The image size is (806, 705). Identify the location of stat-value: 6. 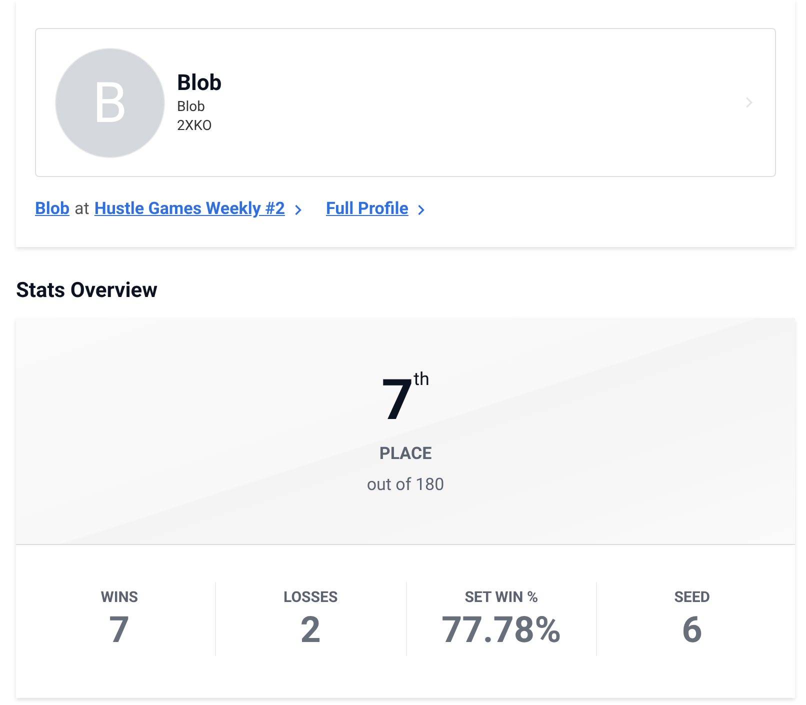
(692, 630).